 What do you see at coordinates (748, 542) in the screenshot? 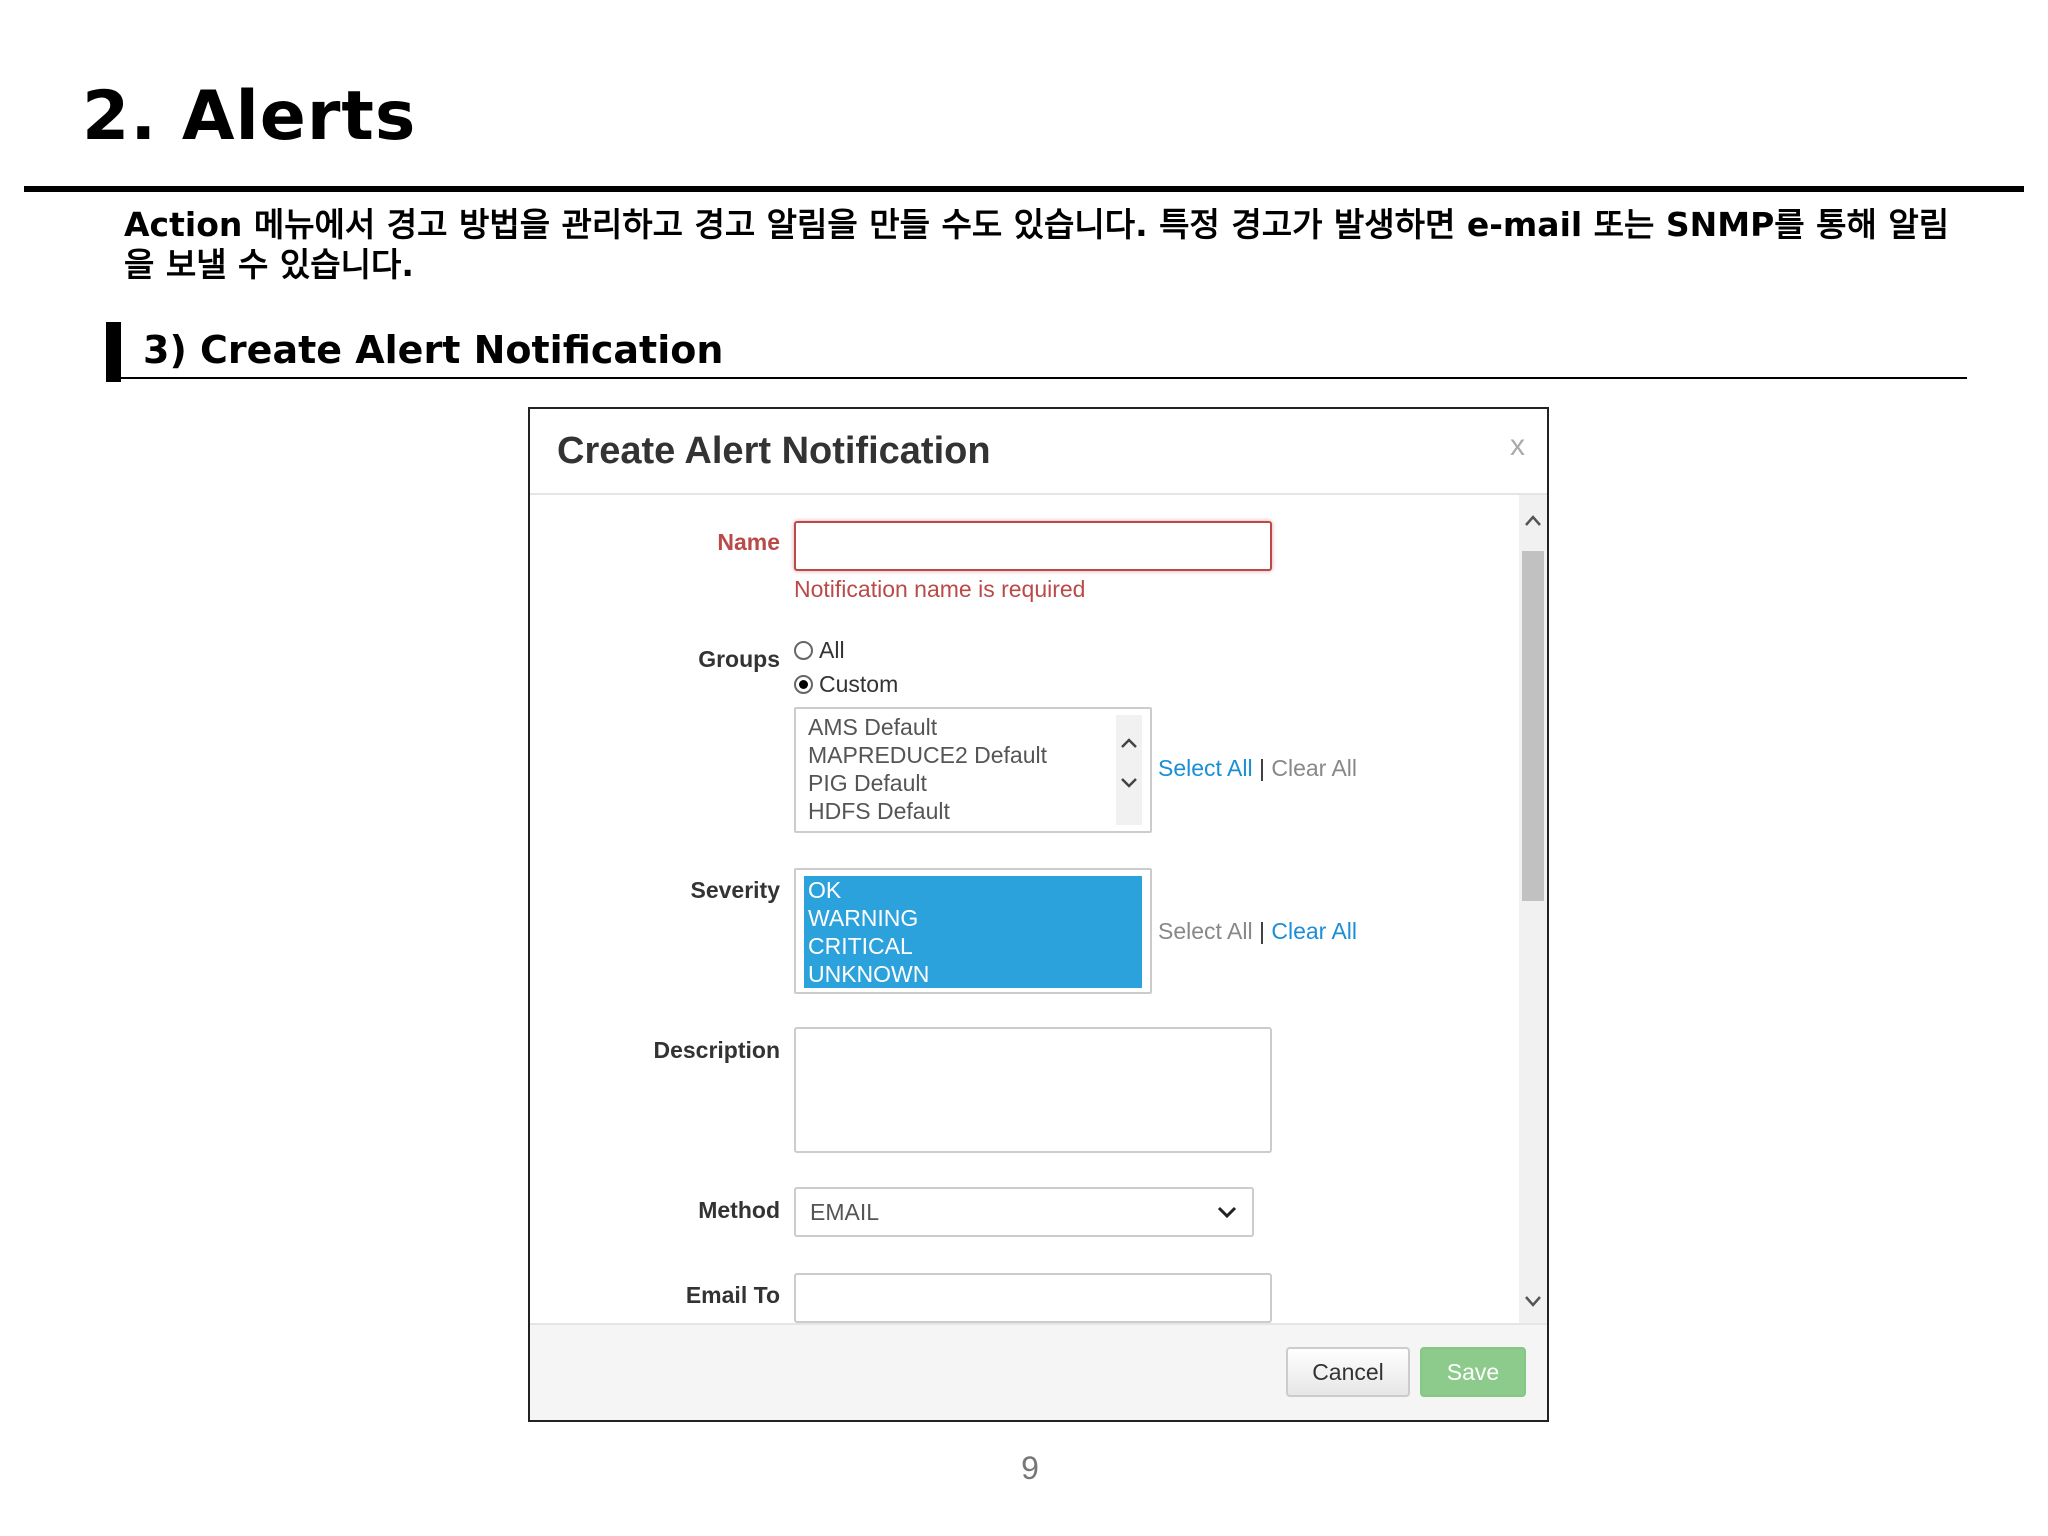
I see `name-label: Name` at bounding box center [748, 542].